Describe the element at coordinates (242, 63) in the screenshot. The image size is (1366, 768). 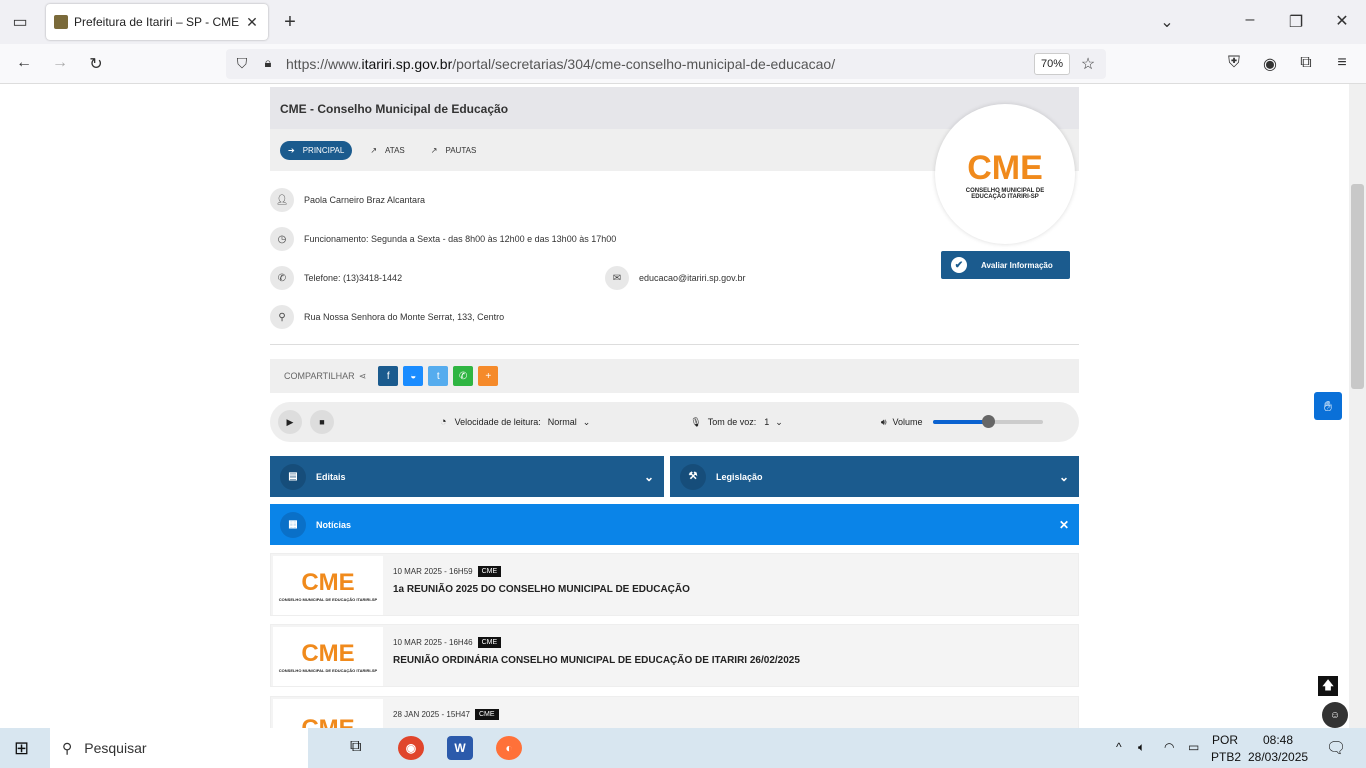
I see `shield-icon: ⛉` at that location.